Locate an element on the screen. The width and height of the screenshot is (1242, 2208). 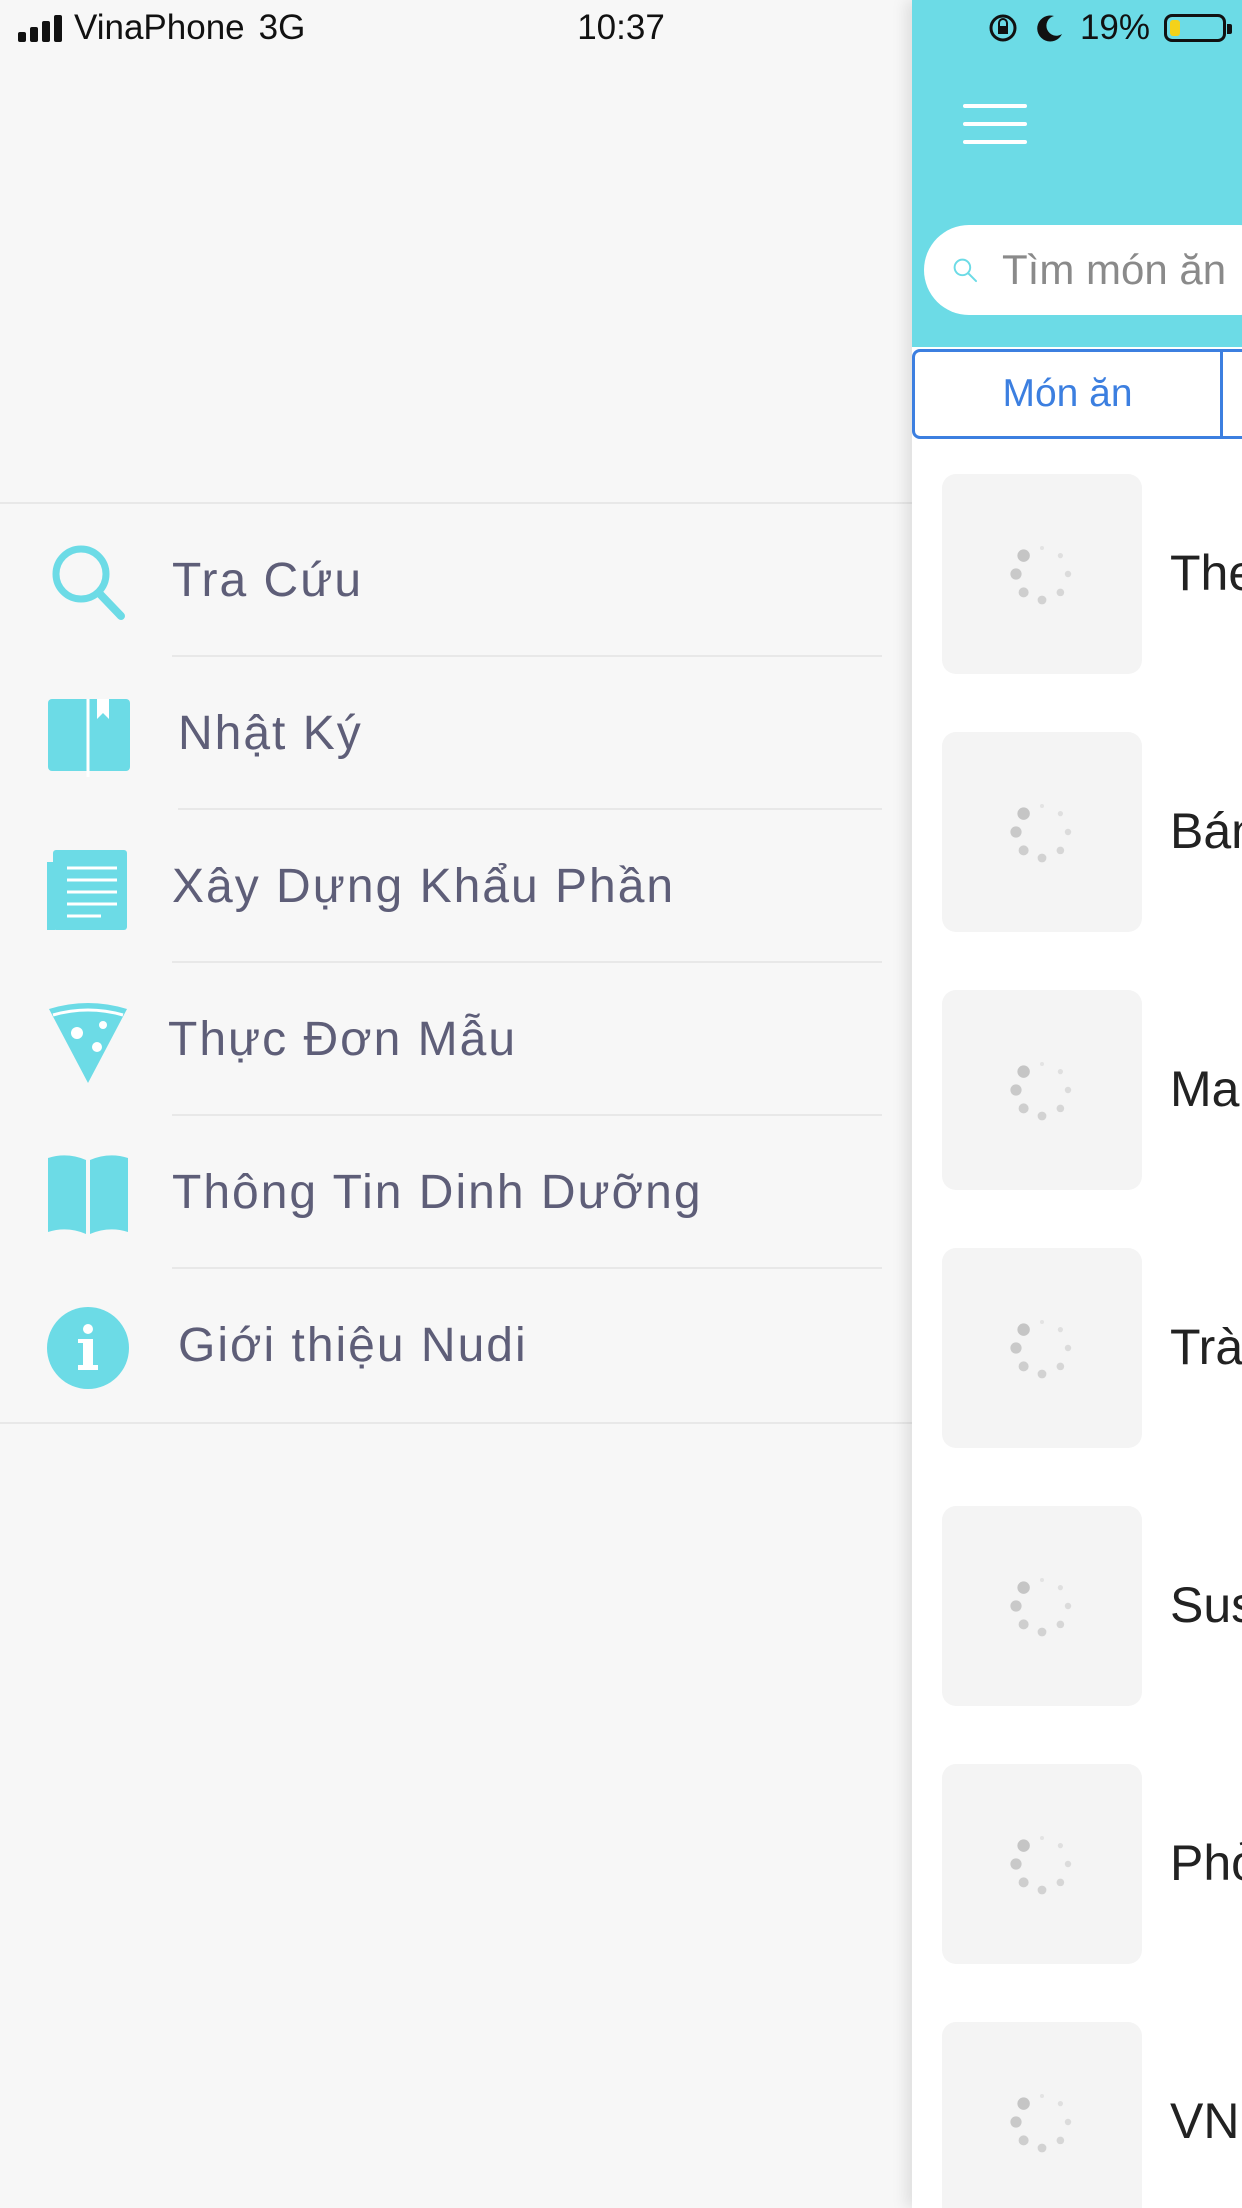
search-bar is located at coordinates (1083, 270).